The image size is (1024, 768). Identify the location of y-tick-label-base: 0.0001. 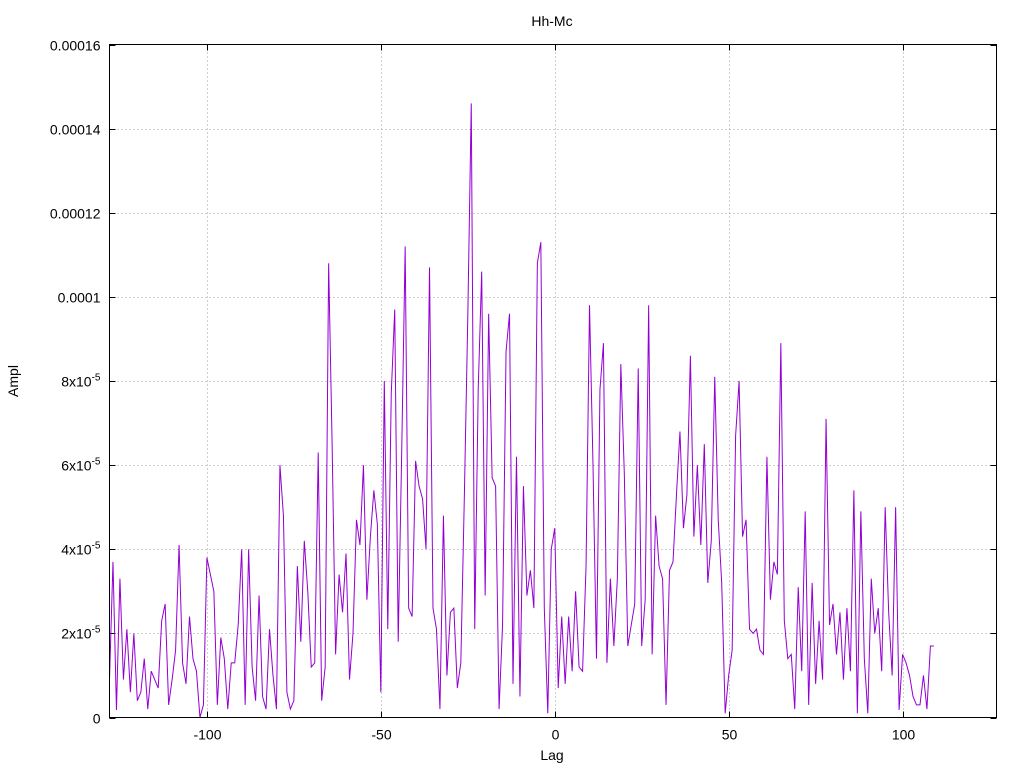
(79, 298).